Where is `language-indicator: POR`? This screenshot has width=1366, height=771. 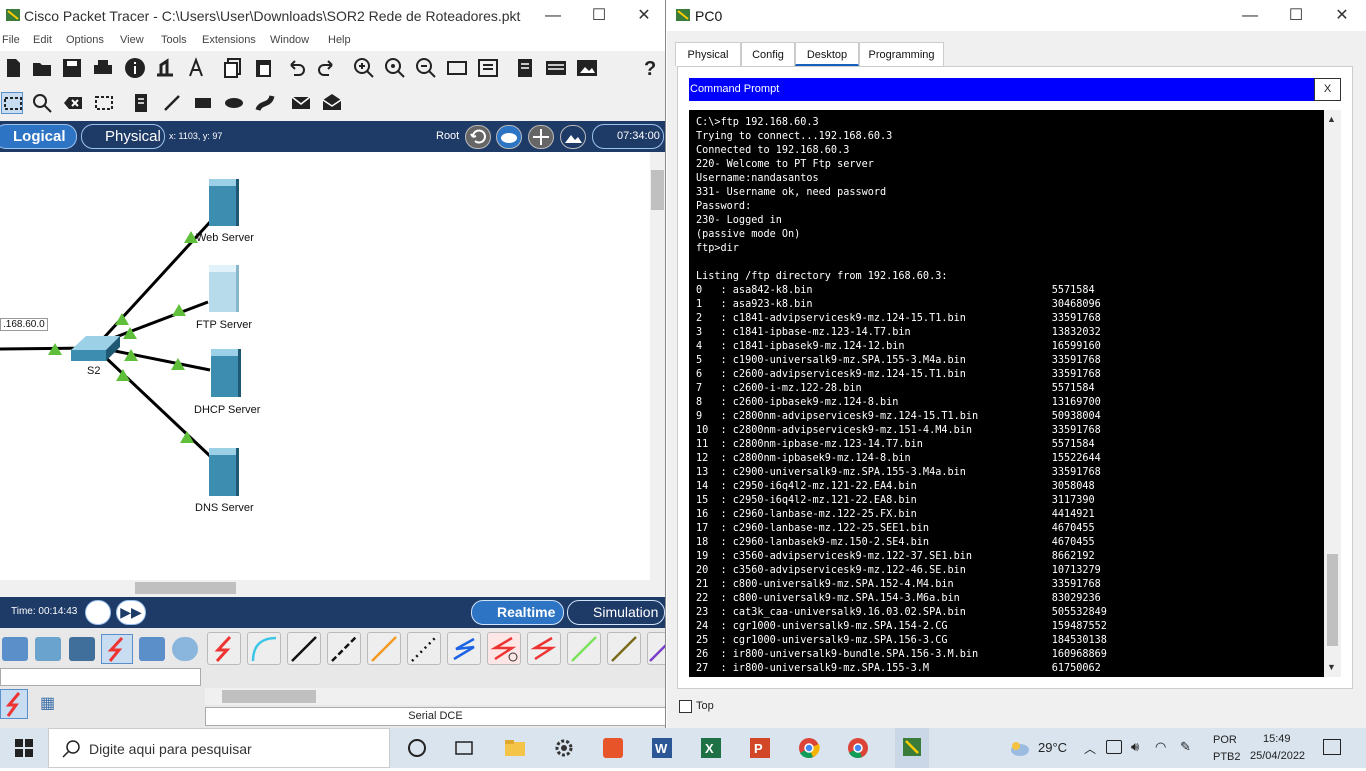
language-indicator: POR is located at coordinates (1225, 740).